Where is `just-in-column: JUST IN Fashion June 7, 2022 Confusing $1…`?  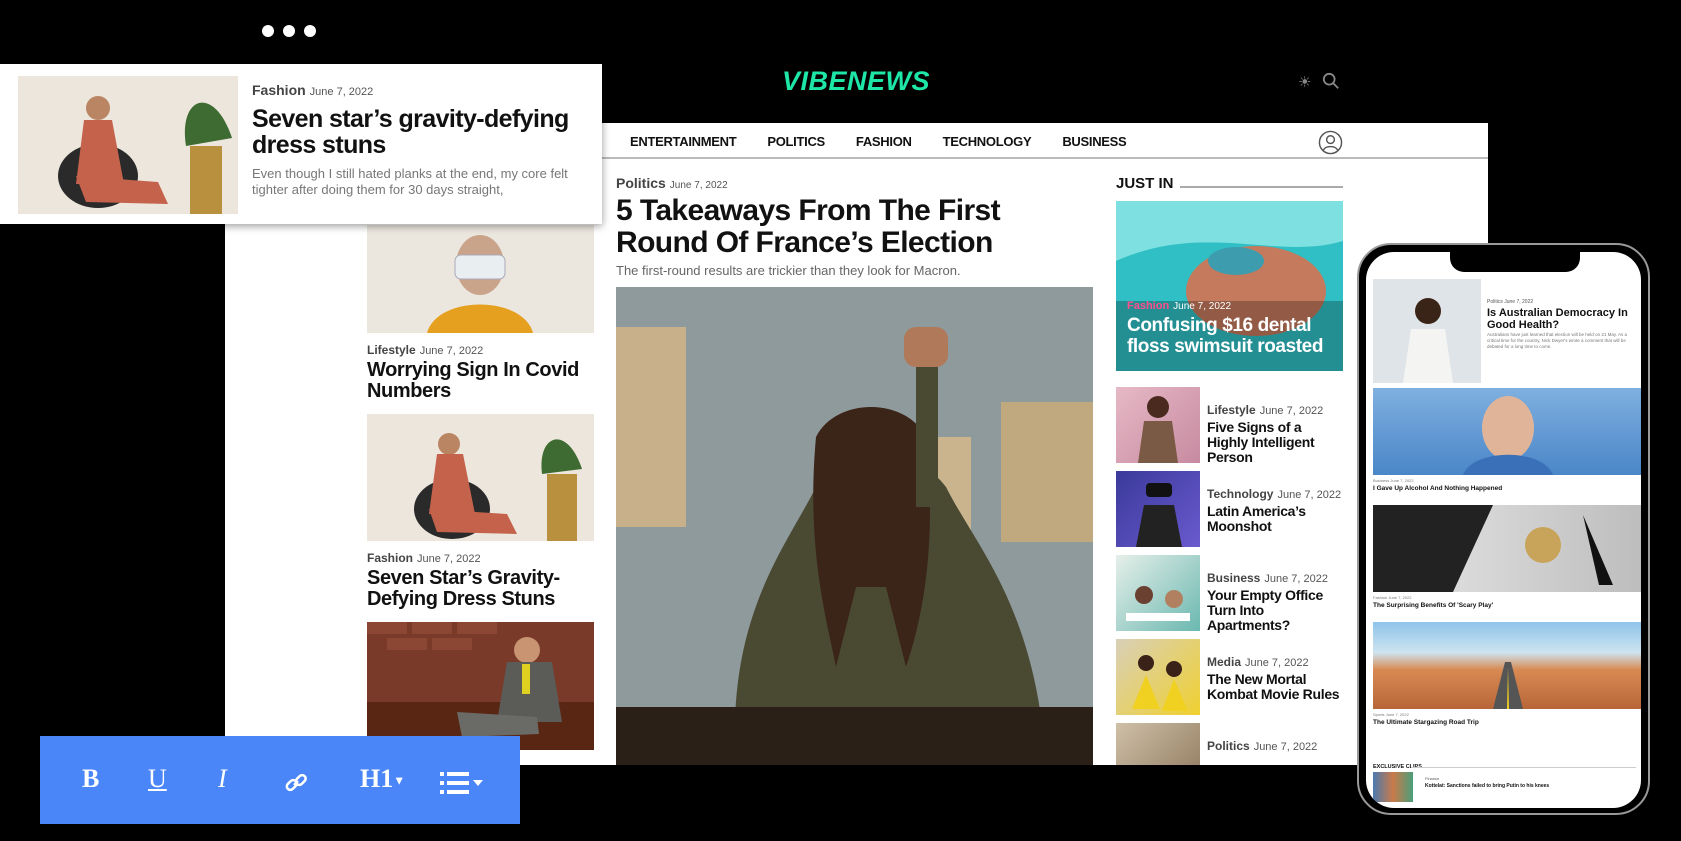 just-in-column: JUST IN Fashion June 7, 2022 Confusing $1… is located at coordinates (1229, 470).